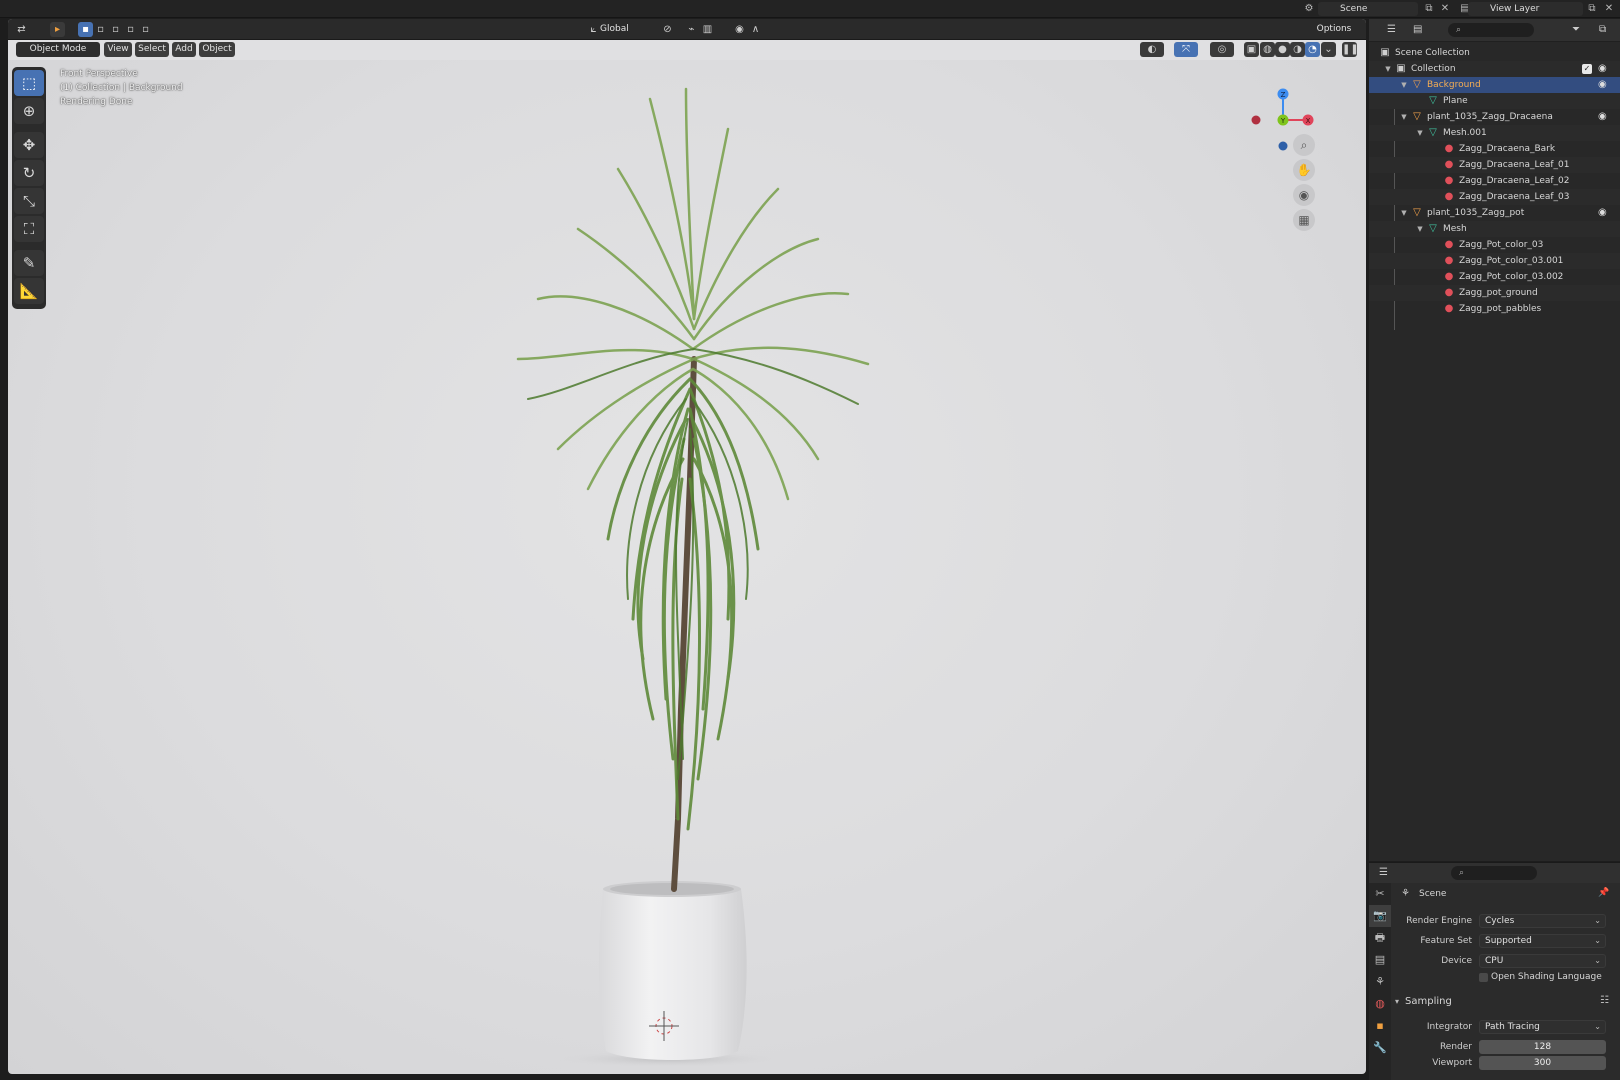 Image resolution: width=1620 pixels, height=1080 pixels. Describe the element at coordinates (1391, 29) in the screenshot. I see `outliner-editor-icon: ☰` at that location.